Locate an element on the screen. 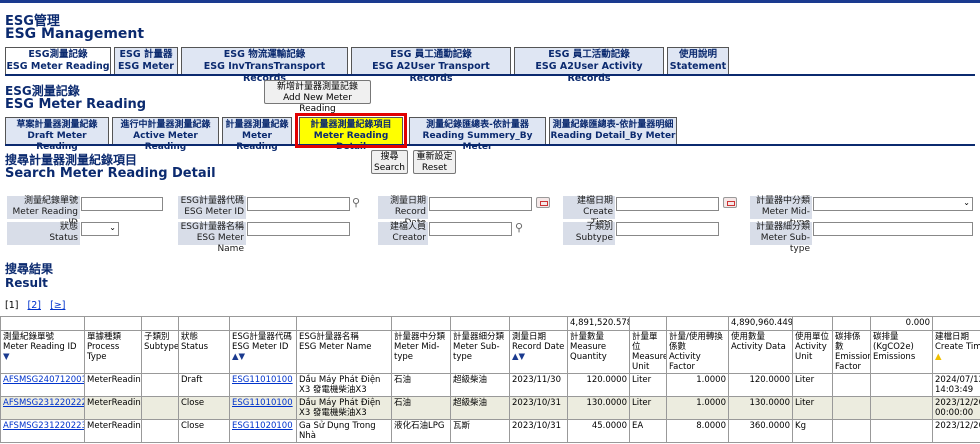 Image resolution: width=980 pixels, height=444 pixels. mid-type-select: ⌄ is located at coordinates (893, 204).